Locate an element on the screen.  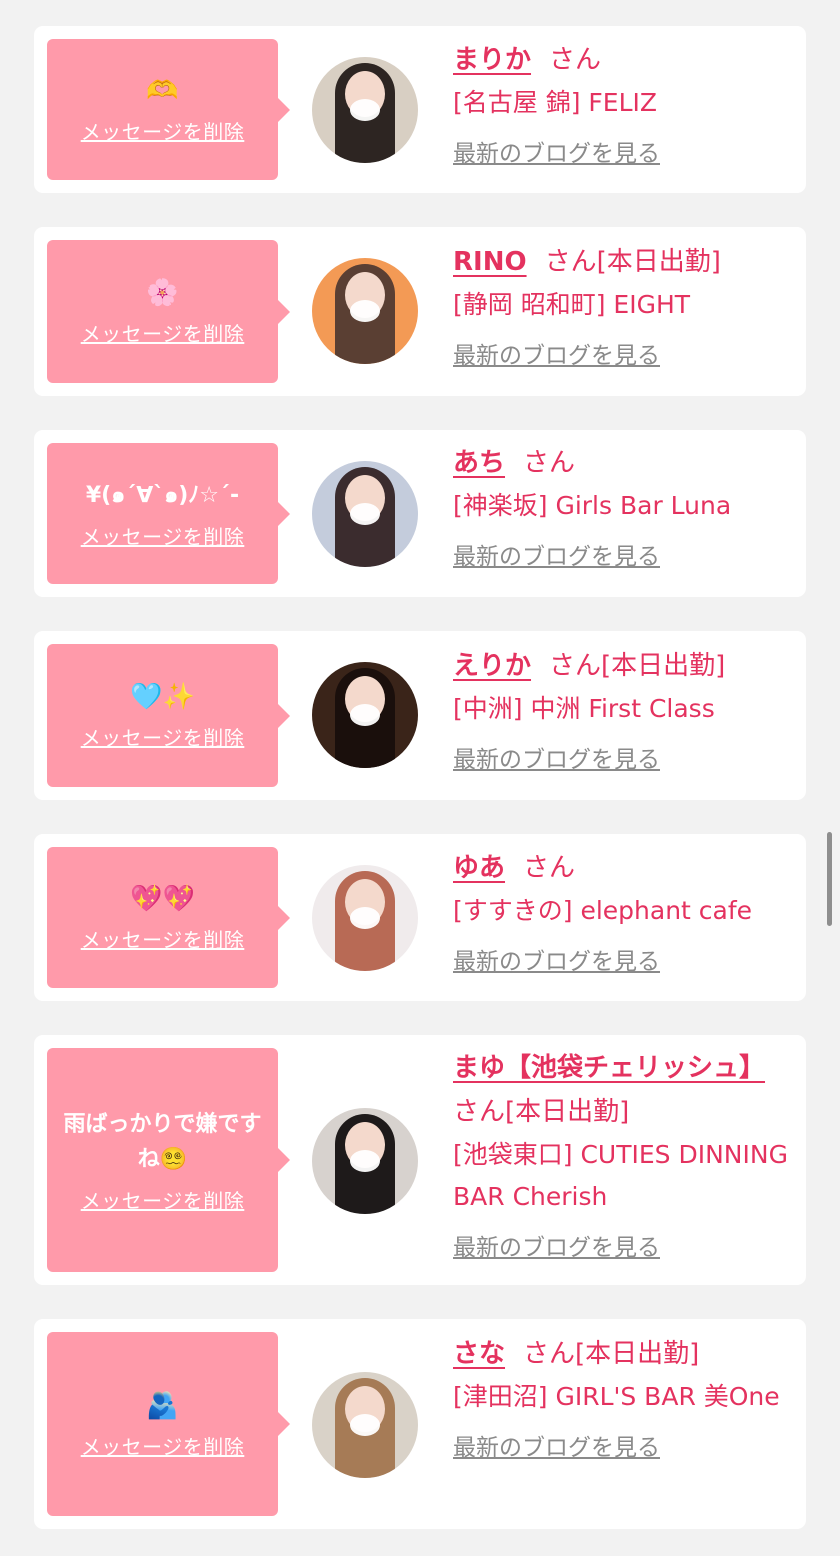
profile-info: あち さん [神楽坂] Girls Bar Luna 最新のブログを見る is located at coordinates (622, 506).